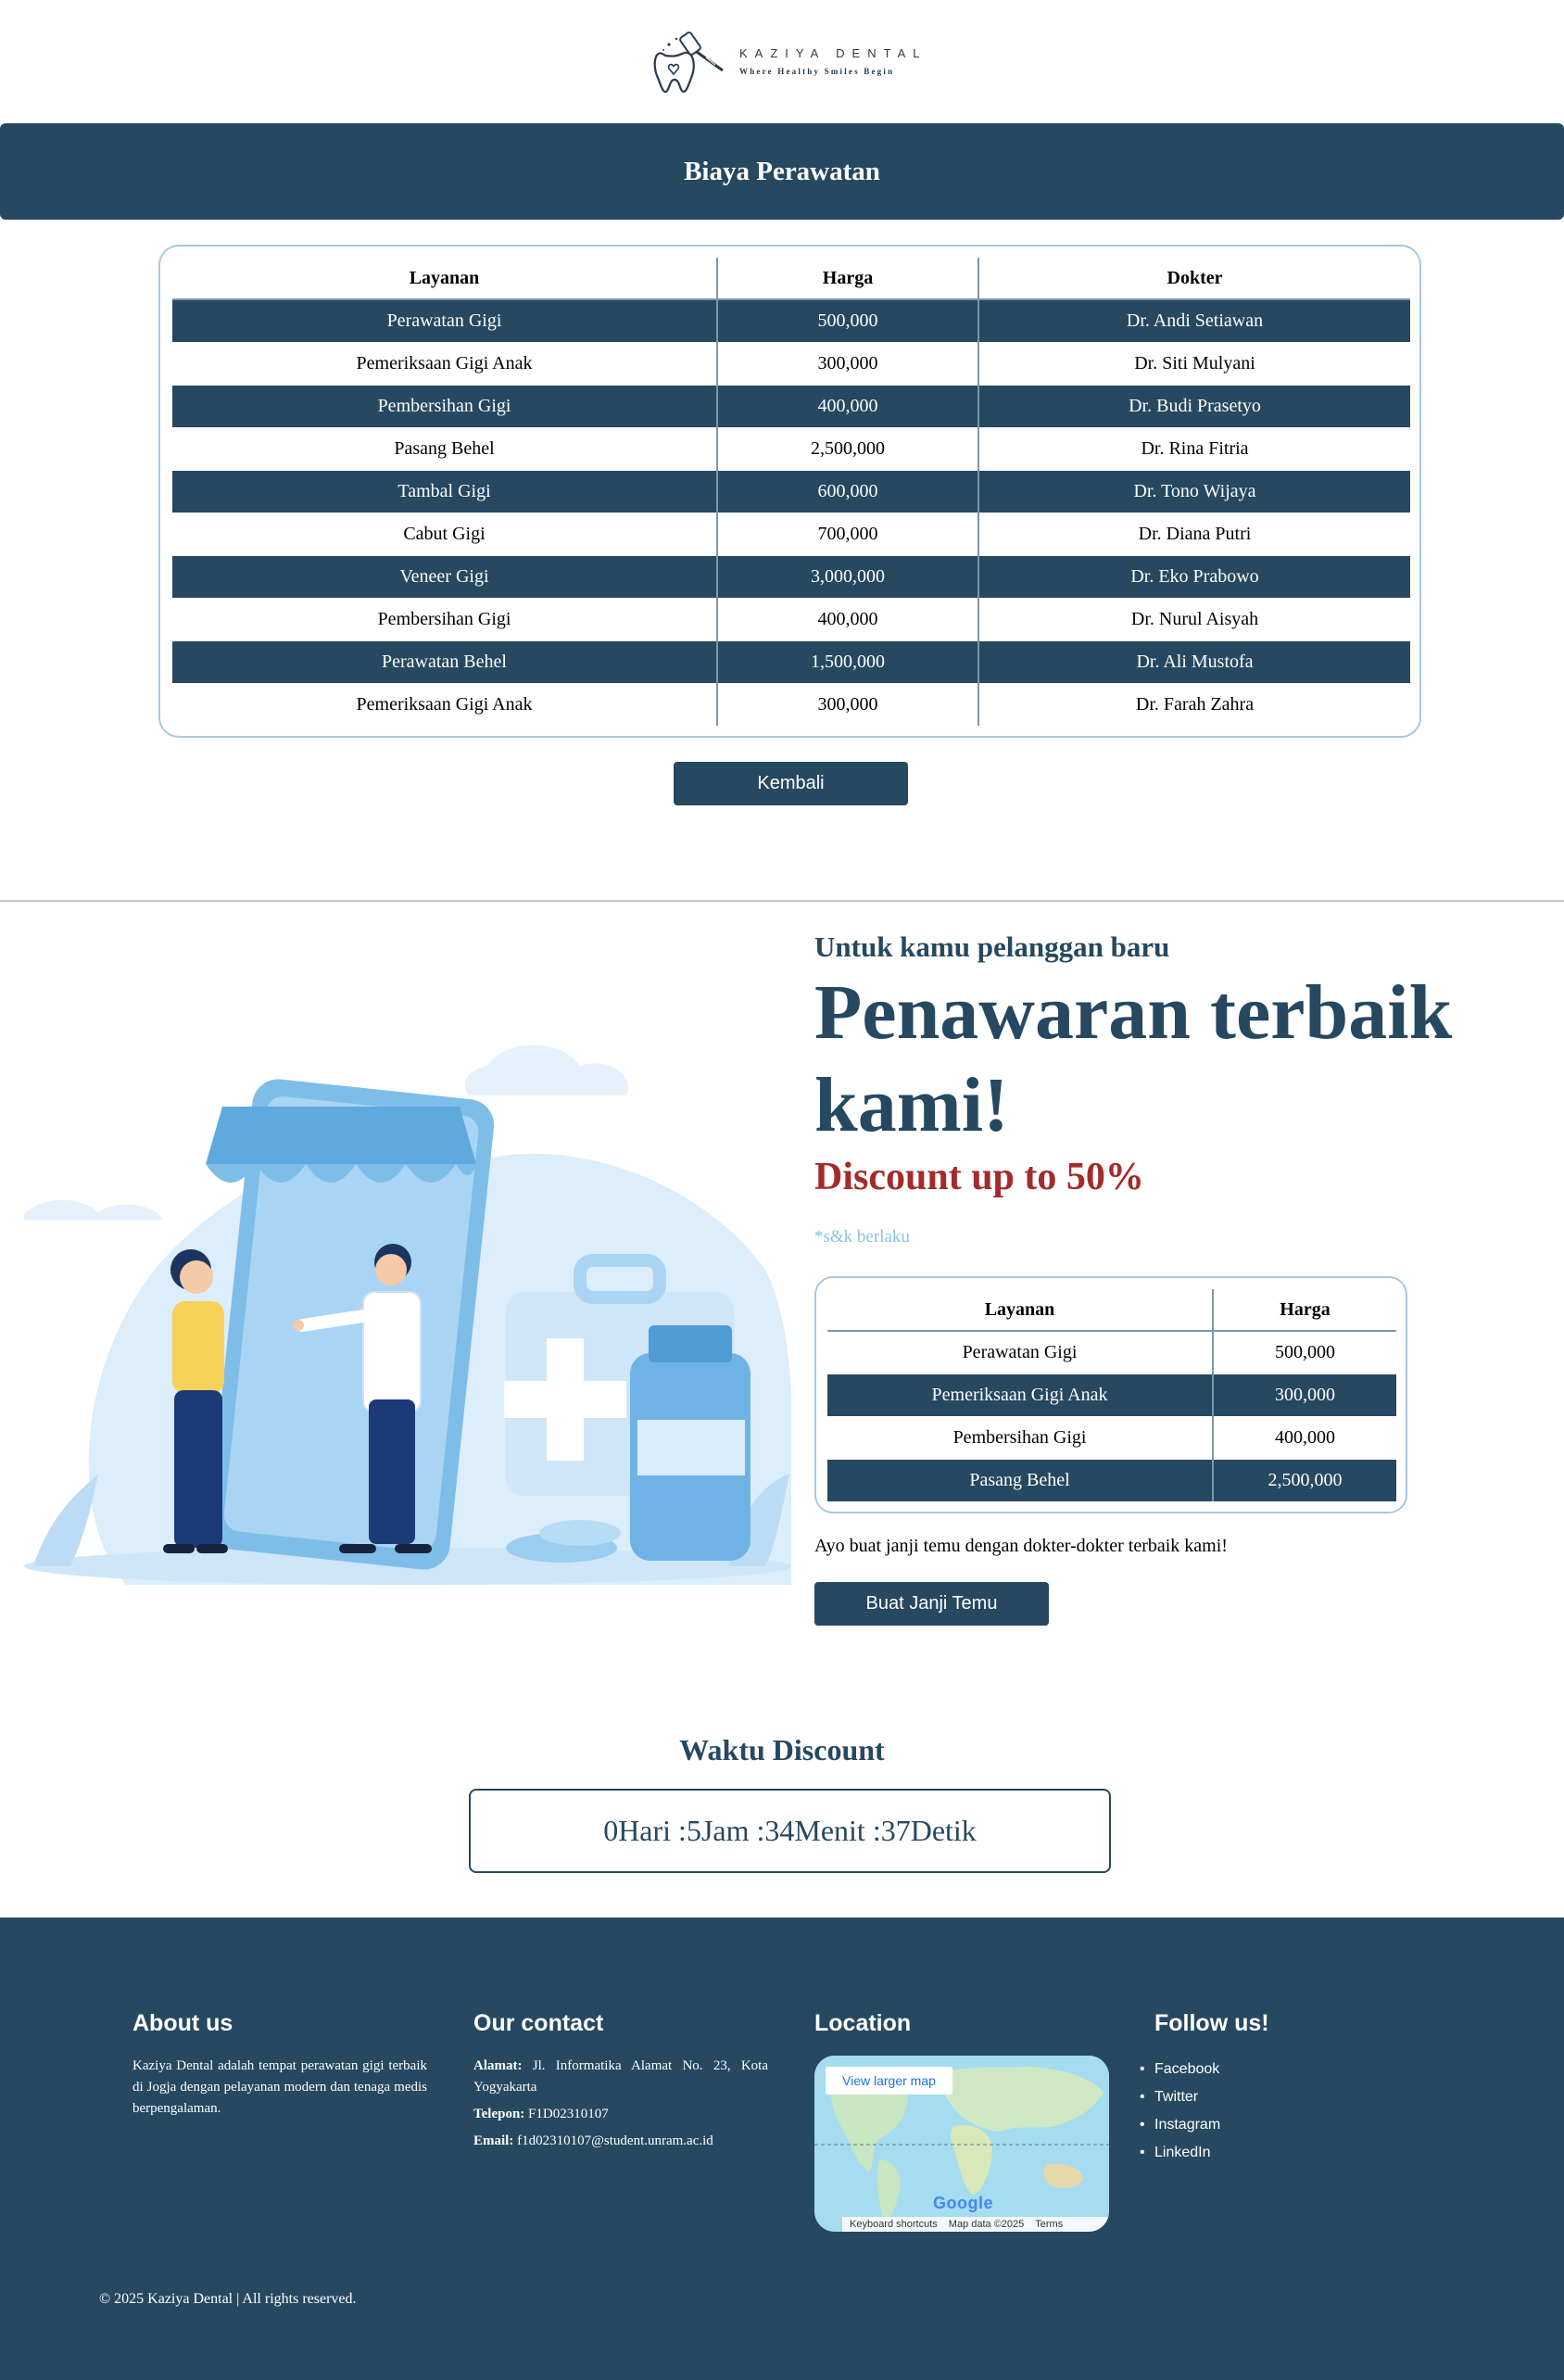 This screenshot has height=2380, width=1564. What do you see at coordinates (620, 2114) in the screenshot?
I see `contact-phone: Telepon: F1D02310107` at bounding box center [620, 2114].